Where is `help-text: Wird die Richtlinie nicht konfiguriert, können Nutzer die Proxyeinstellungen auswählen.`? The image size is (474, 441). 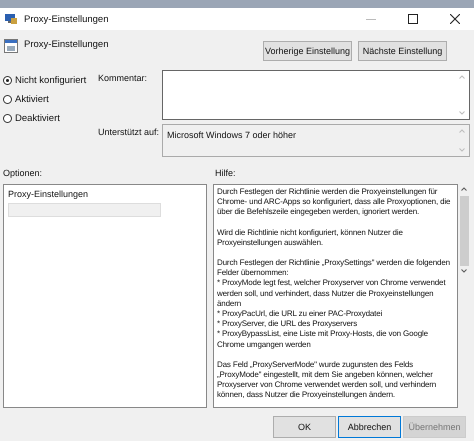 help-text: Wird die Richtlinie nicht konfiguriert, können Nutzer die Proxyeinstellungen auswählen. is located at coordinates (310, 238).